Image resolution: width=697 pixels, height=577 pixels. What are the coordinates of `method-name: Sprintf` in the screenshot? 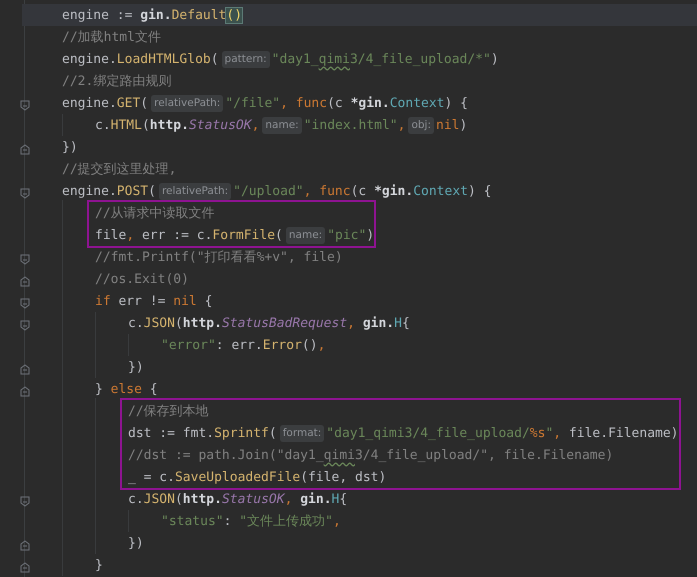 It's located at (241, 433).